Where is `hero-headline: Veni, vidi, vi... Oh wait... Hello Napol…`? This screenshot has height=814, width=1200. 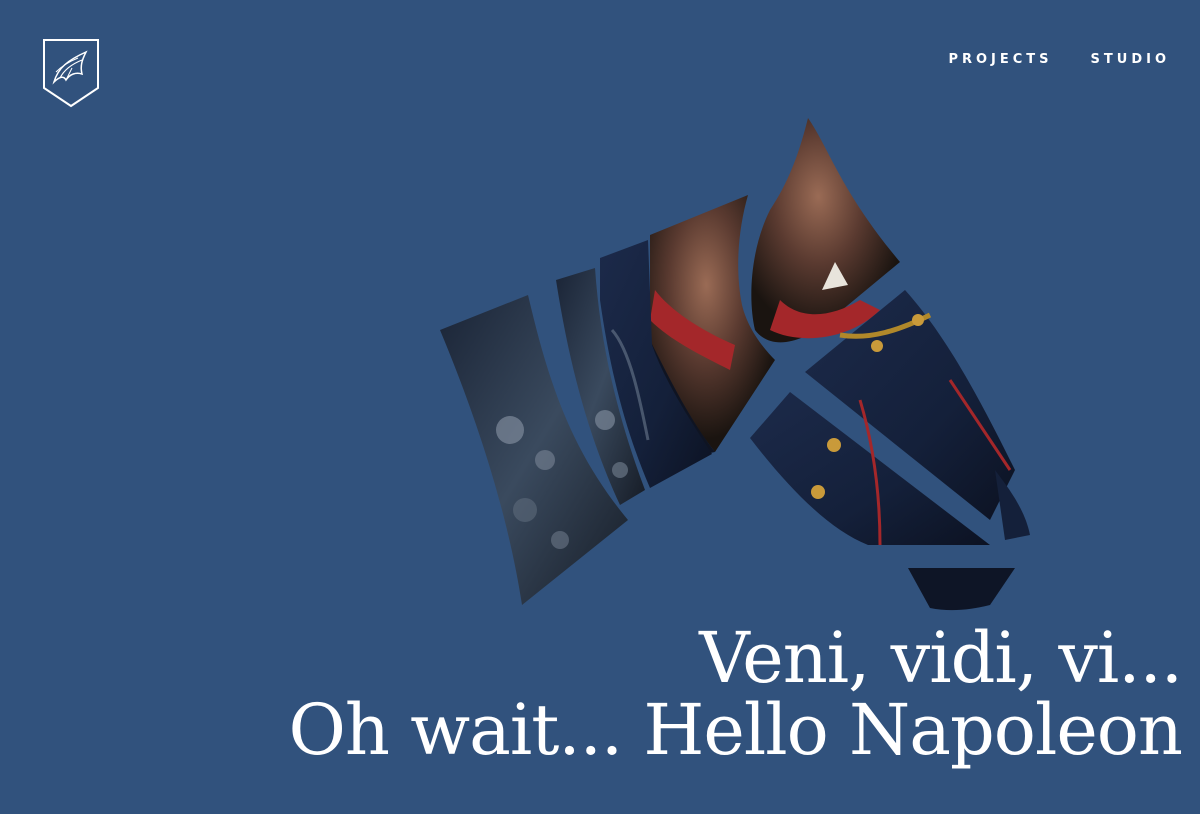
hero-headline: Veni, vidi, vi... Oh wait... Hello Napol… is located at coordinates (735, 694).